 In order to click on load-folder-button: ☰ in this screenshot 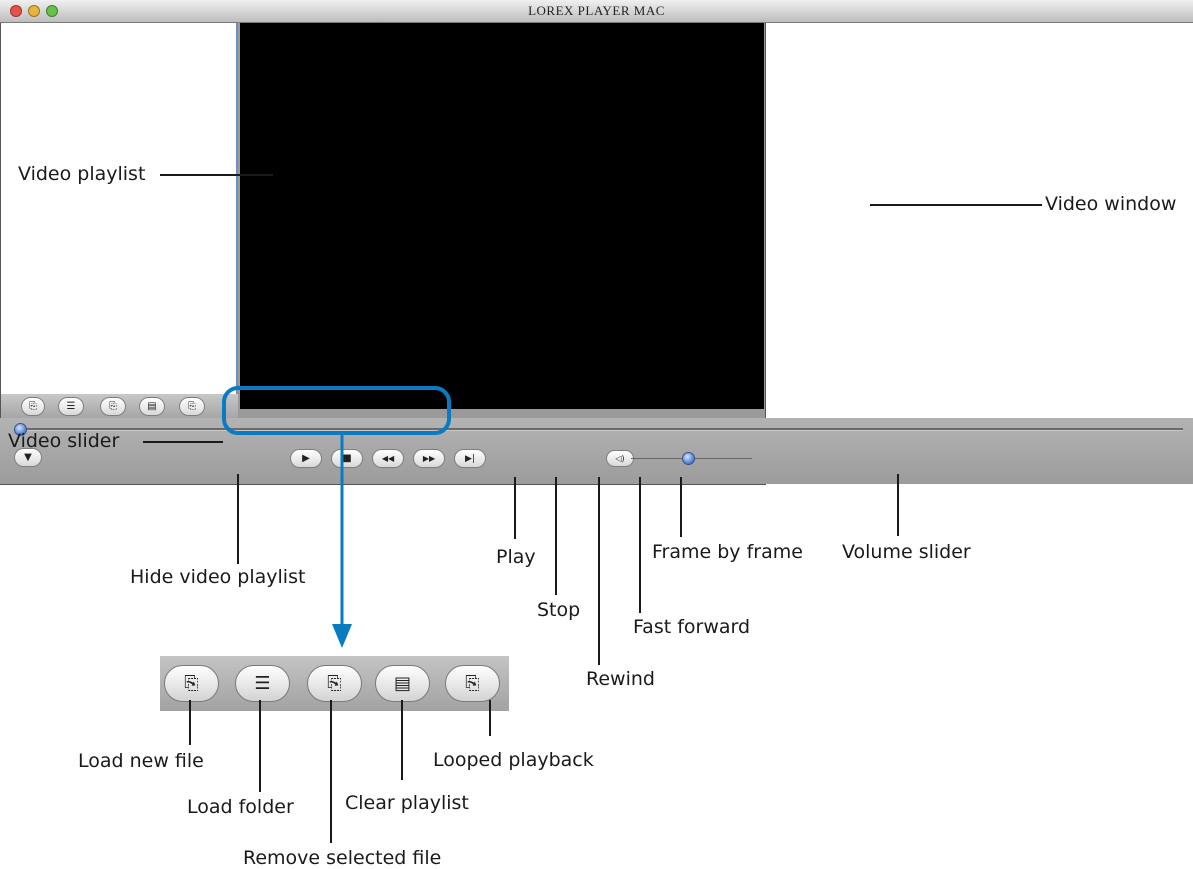, I will do `click(71, 406)`.